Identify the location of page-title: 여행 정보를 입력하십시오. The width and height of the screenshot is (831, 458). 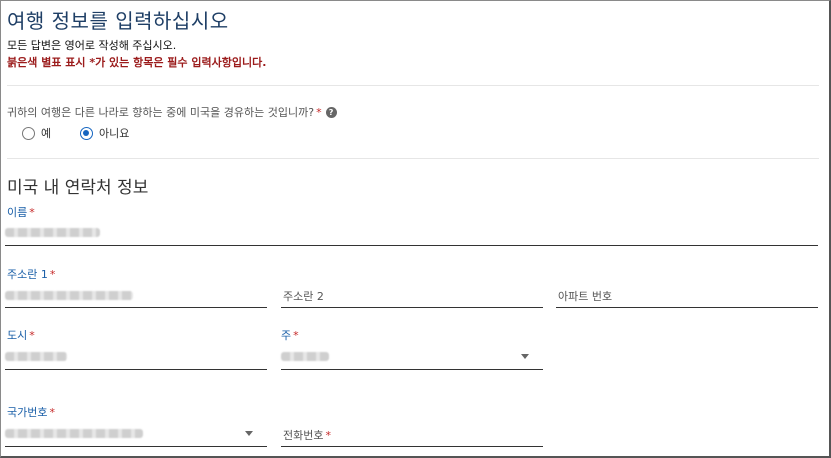
(118, 21).